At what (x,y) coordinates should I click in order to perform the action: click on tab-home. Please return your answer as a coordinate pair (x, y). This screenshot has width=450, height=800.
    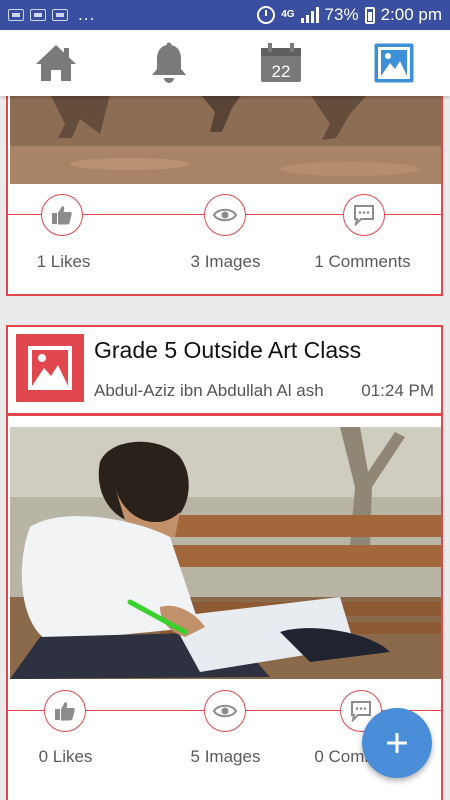
    Looking at the image, I should click on (56, 63).